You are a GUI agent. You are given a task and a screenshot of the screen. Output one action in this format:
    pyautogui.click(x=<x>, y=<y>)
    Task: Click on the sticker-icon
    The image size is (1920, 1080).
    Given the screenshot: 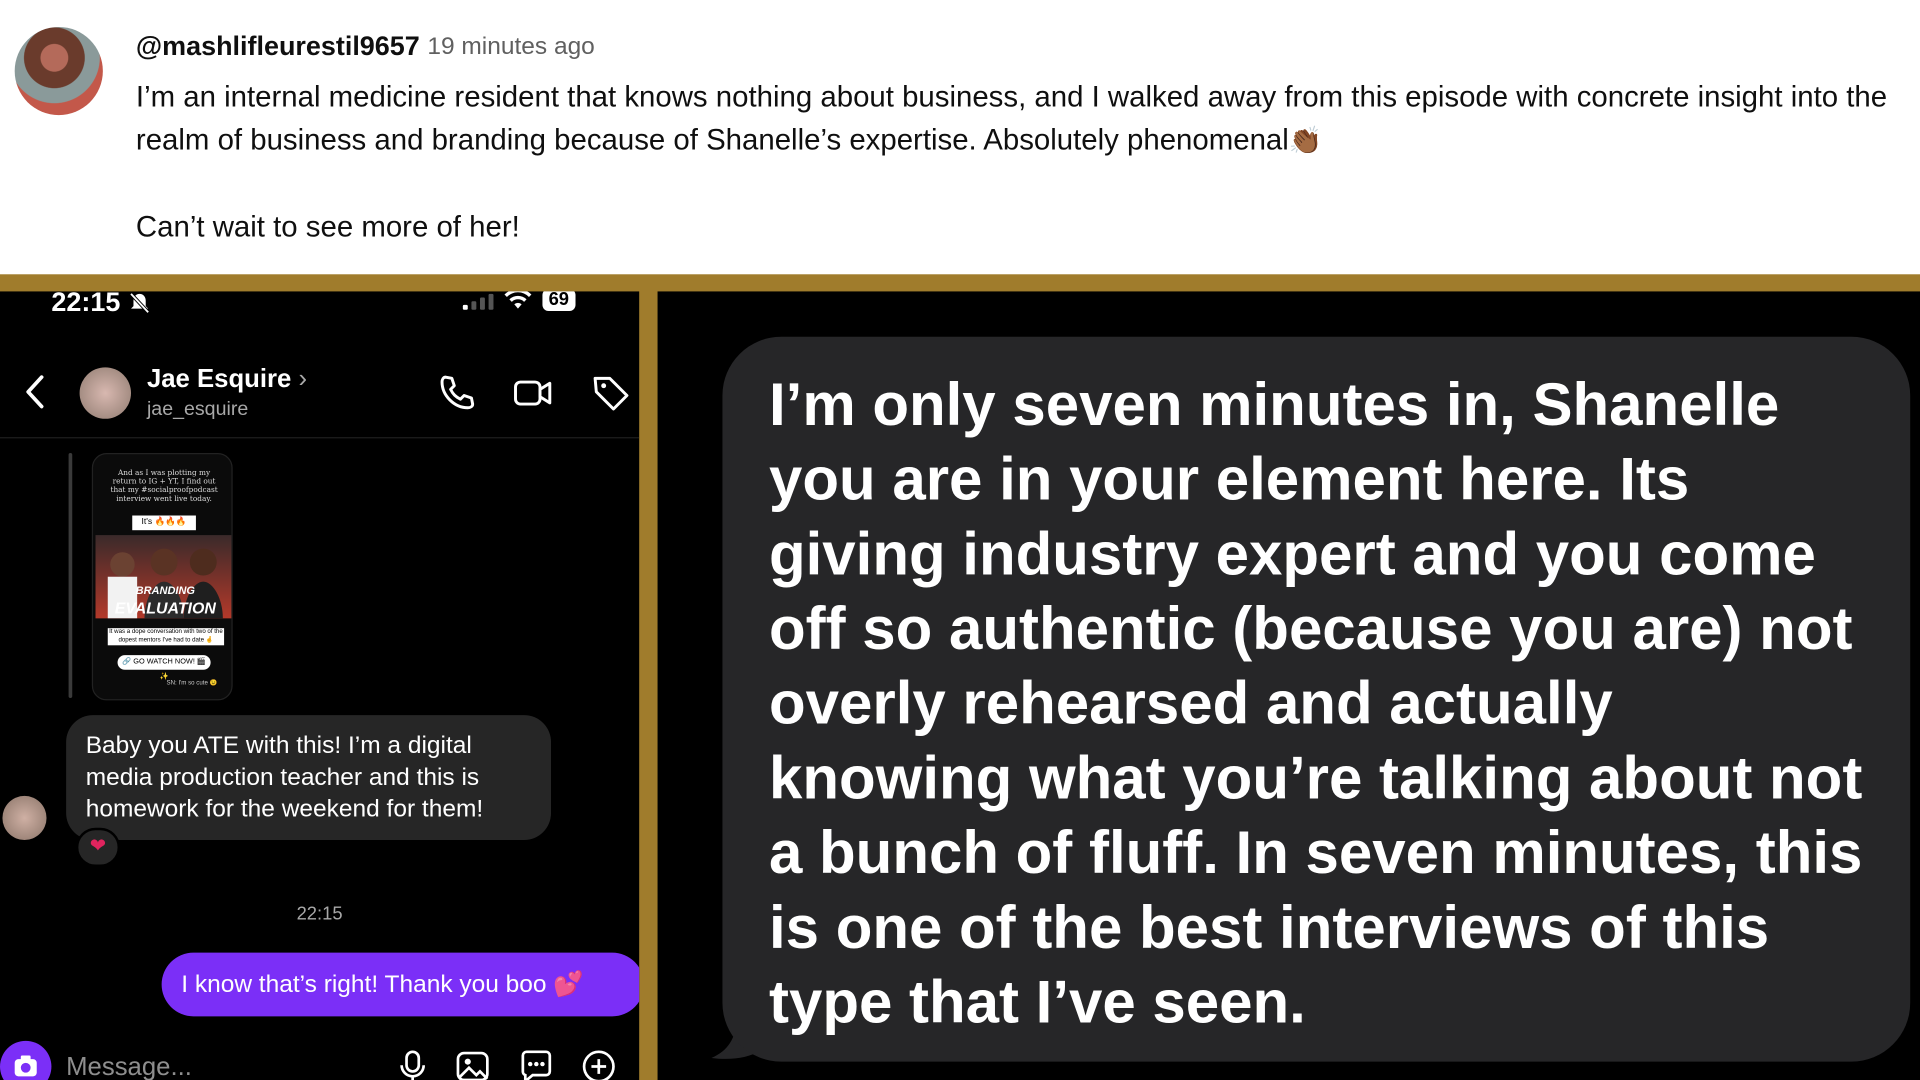 What is the action you would take?
    pyautogui.click(x=536, y=1064)
    